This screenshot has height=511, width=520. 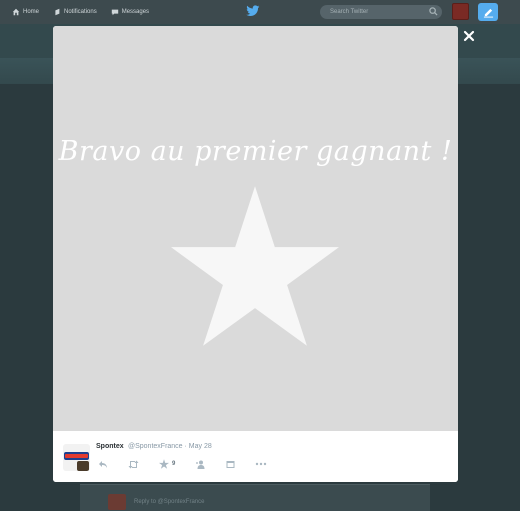 I want to click on tweet-actions: 9, so click(x=192, y=464).